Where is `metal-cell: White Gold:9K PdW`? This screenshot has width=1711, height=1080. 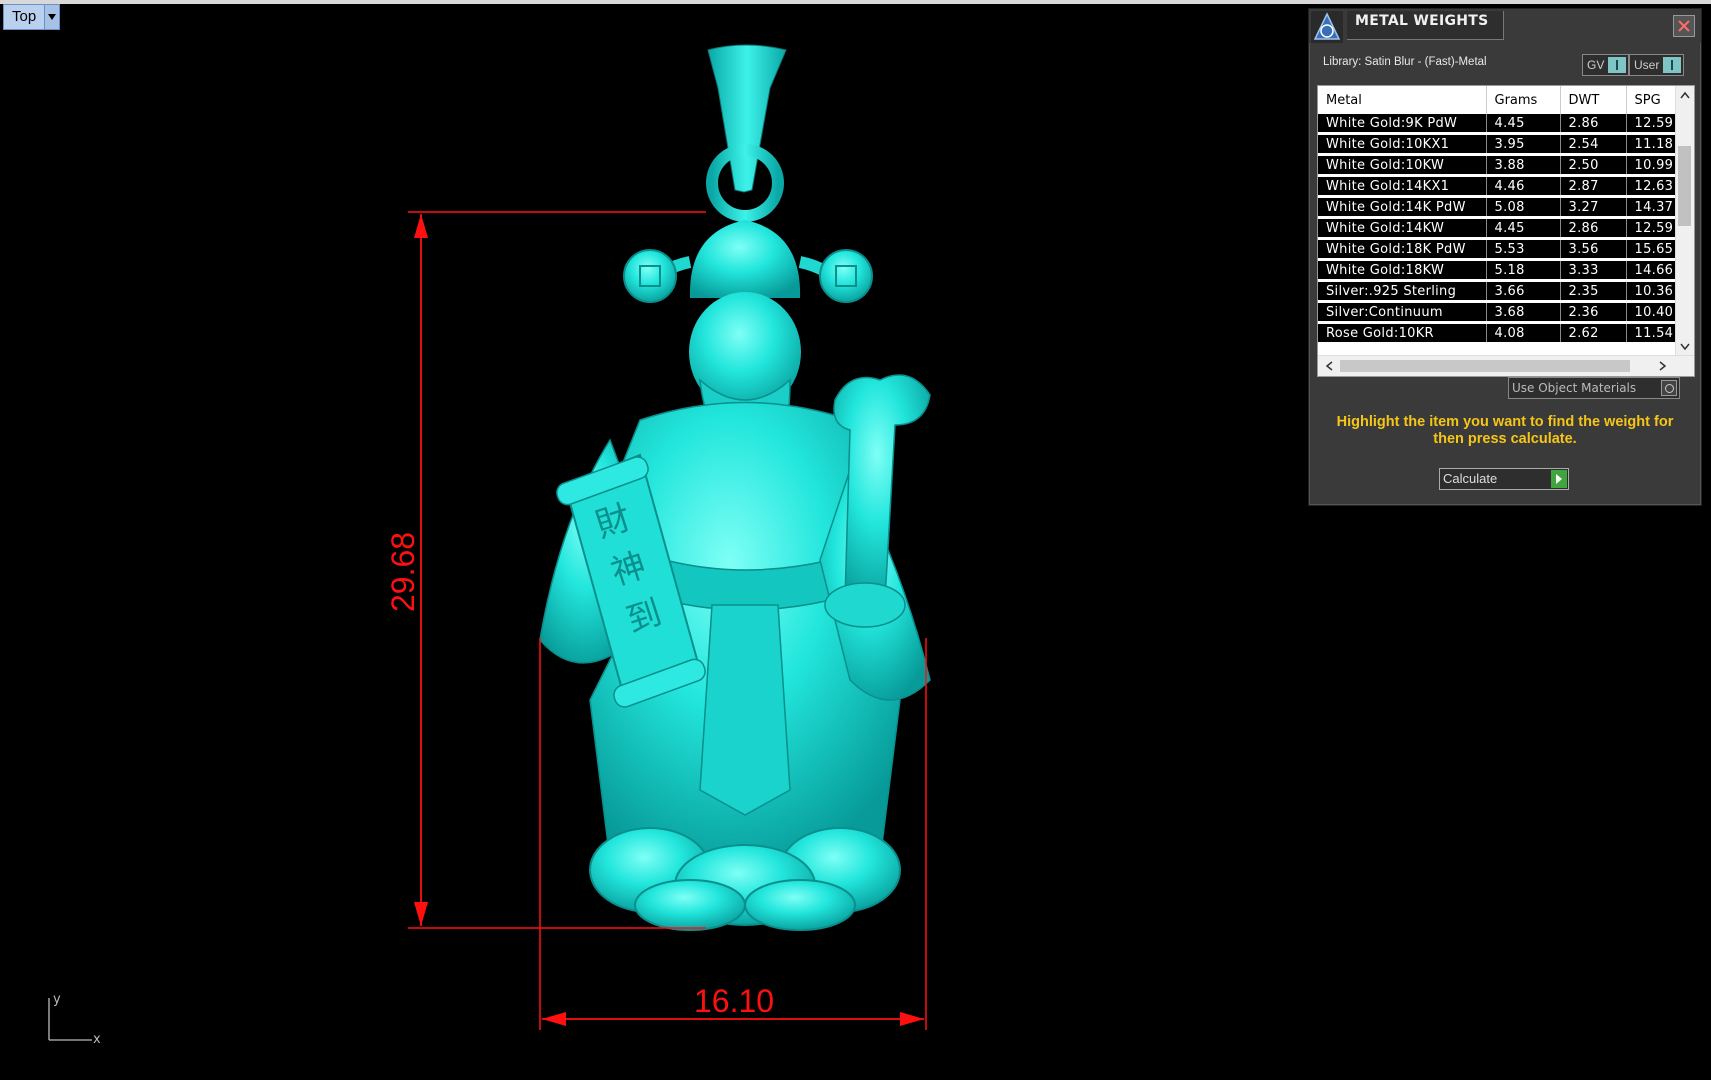 metal-cell: White Gold:9K PdW is located at coordinates (1402, 124).